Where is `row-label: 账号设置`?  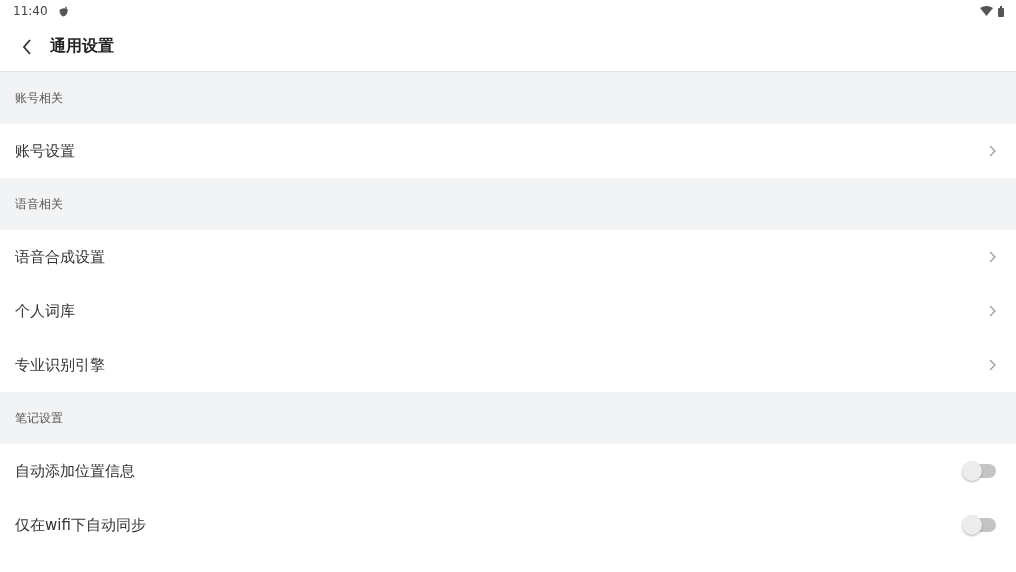
row-label: 账号设置 is located at coordinates (45, 151).